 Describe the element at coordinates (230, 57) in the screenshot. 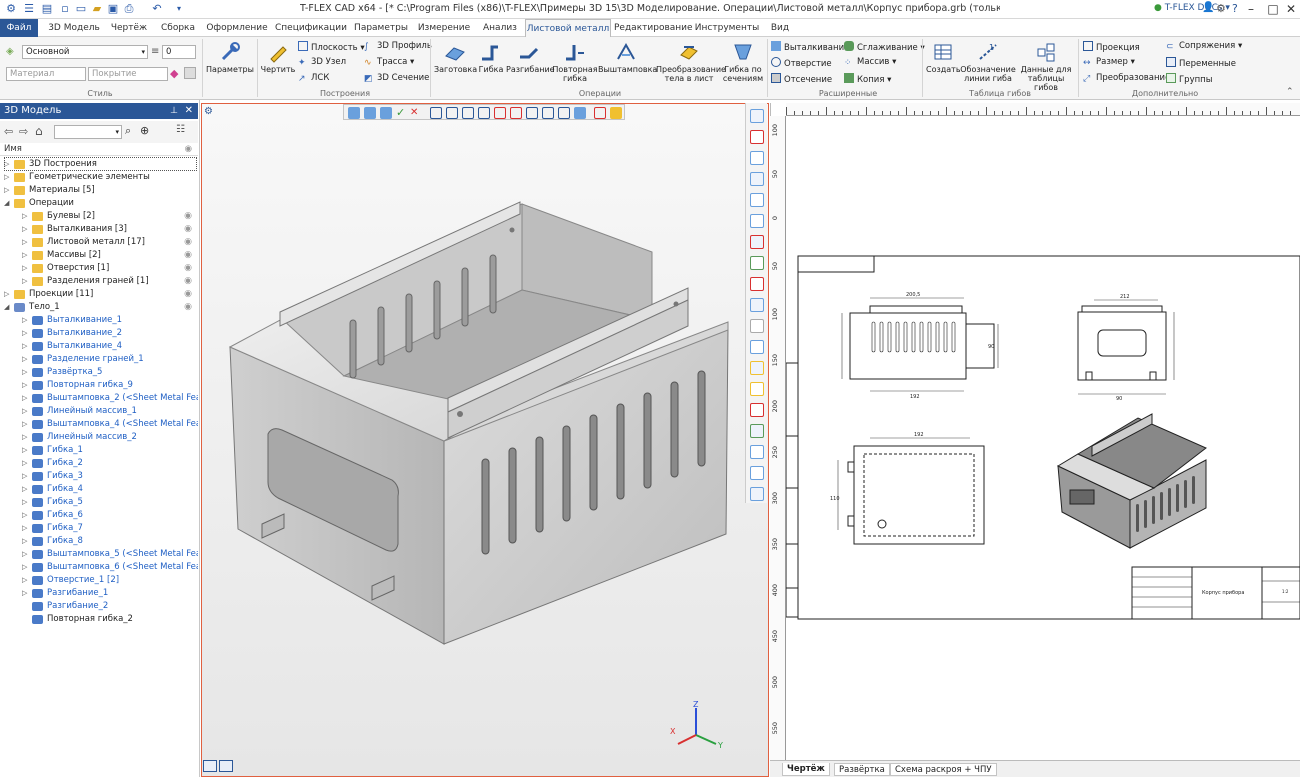

I see `parameters-button: Параметры` at that location.